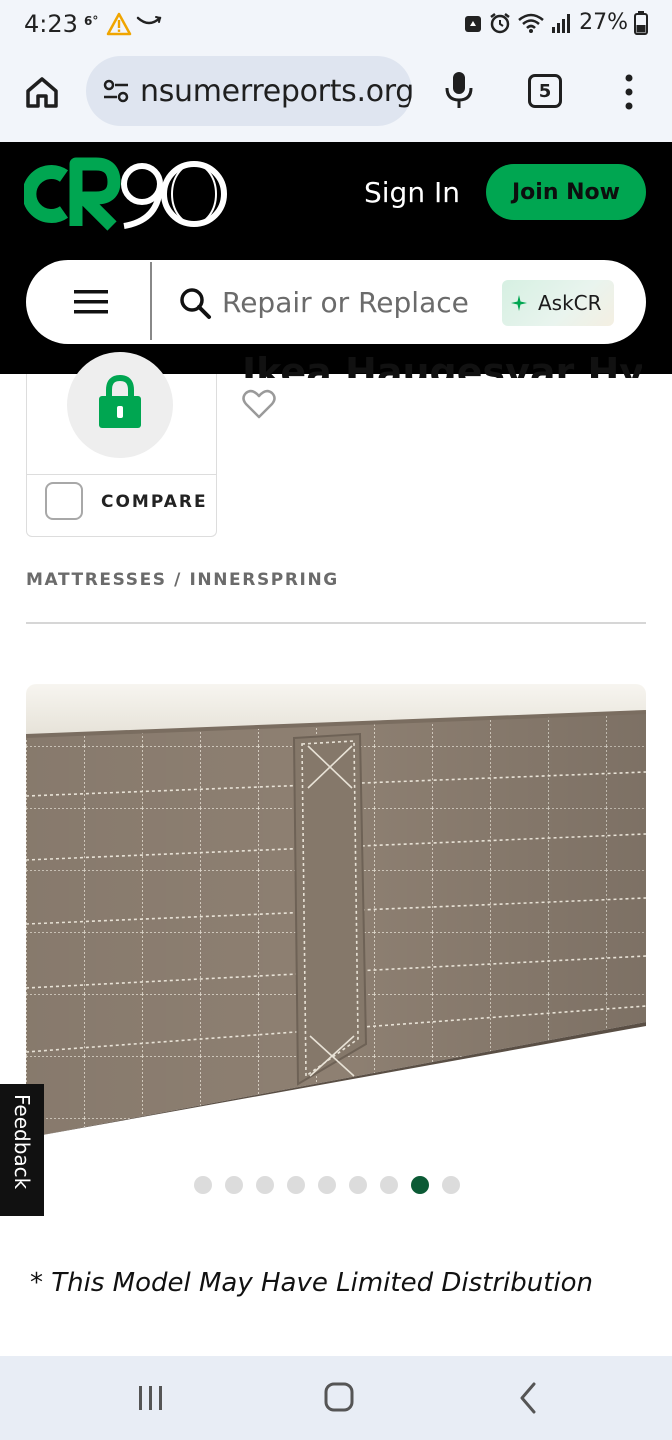 This screenshot has height=1440, width=672. Describe the element at coordinates (42, 92) in the screenshot. I see `home-icon` at that location.